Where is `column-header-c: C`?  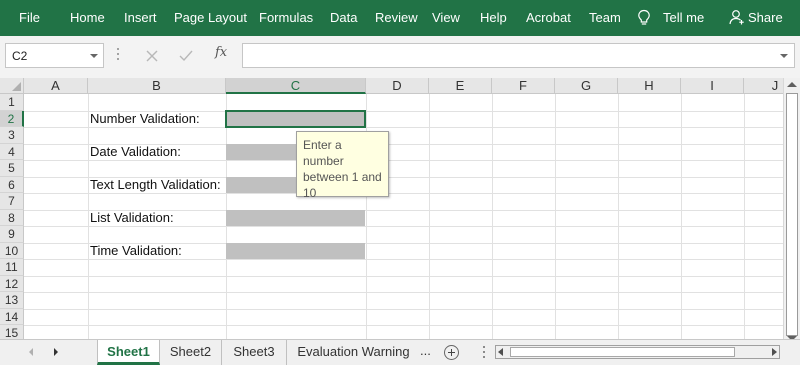
column-header-c: C is located at coordinates (296, 86).